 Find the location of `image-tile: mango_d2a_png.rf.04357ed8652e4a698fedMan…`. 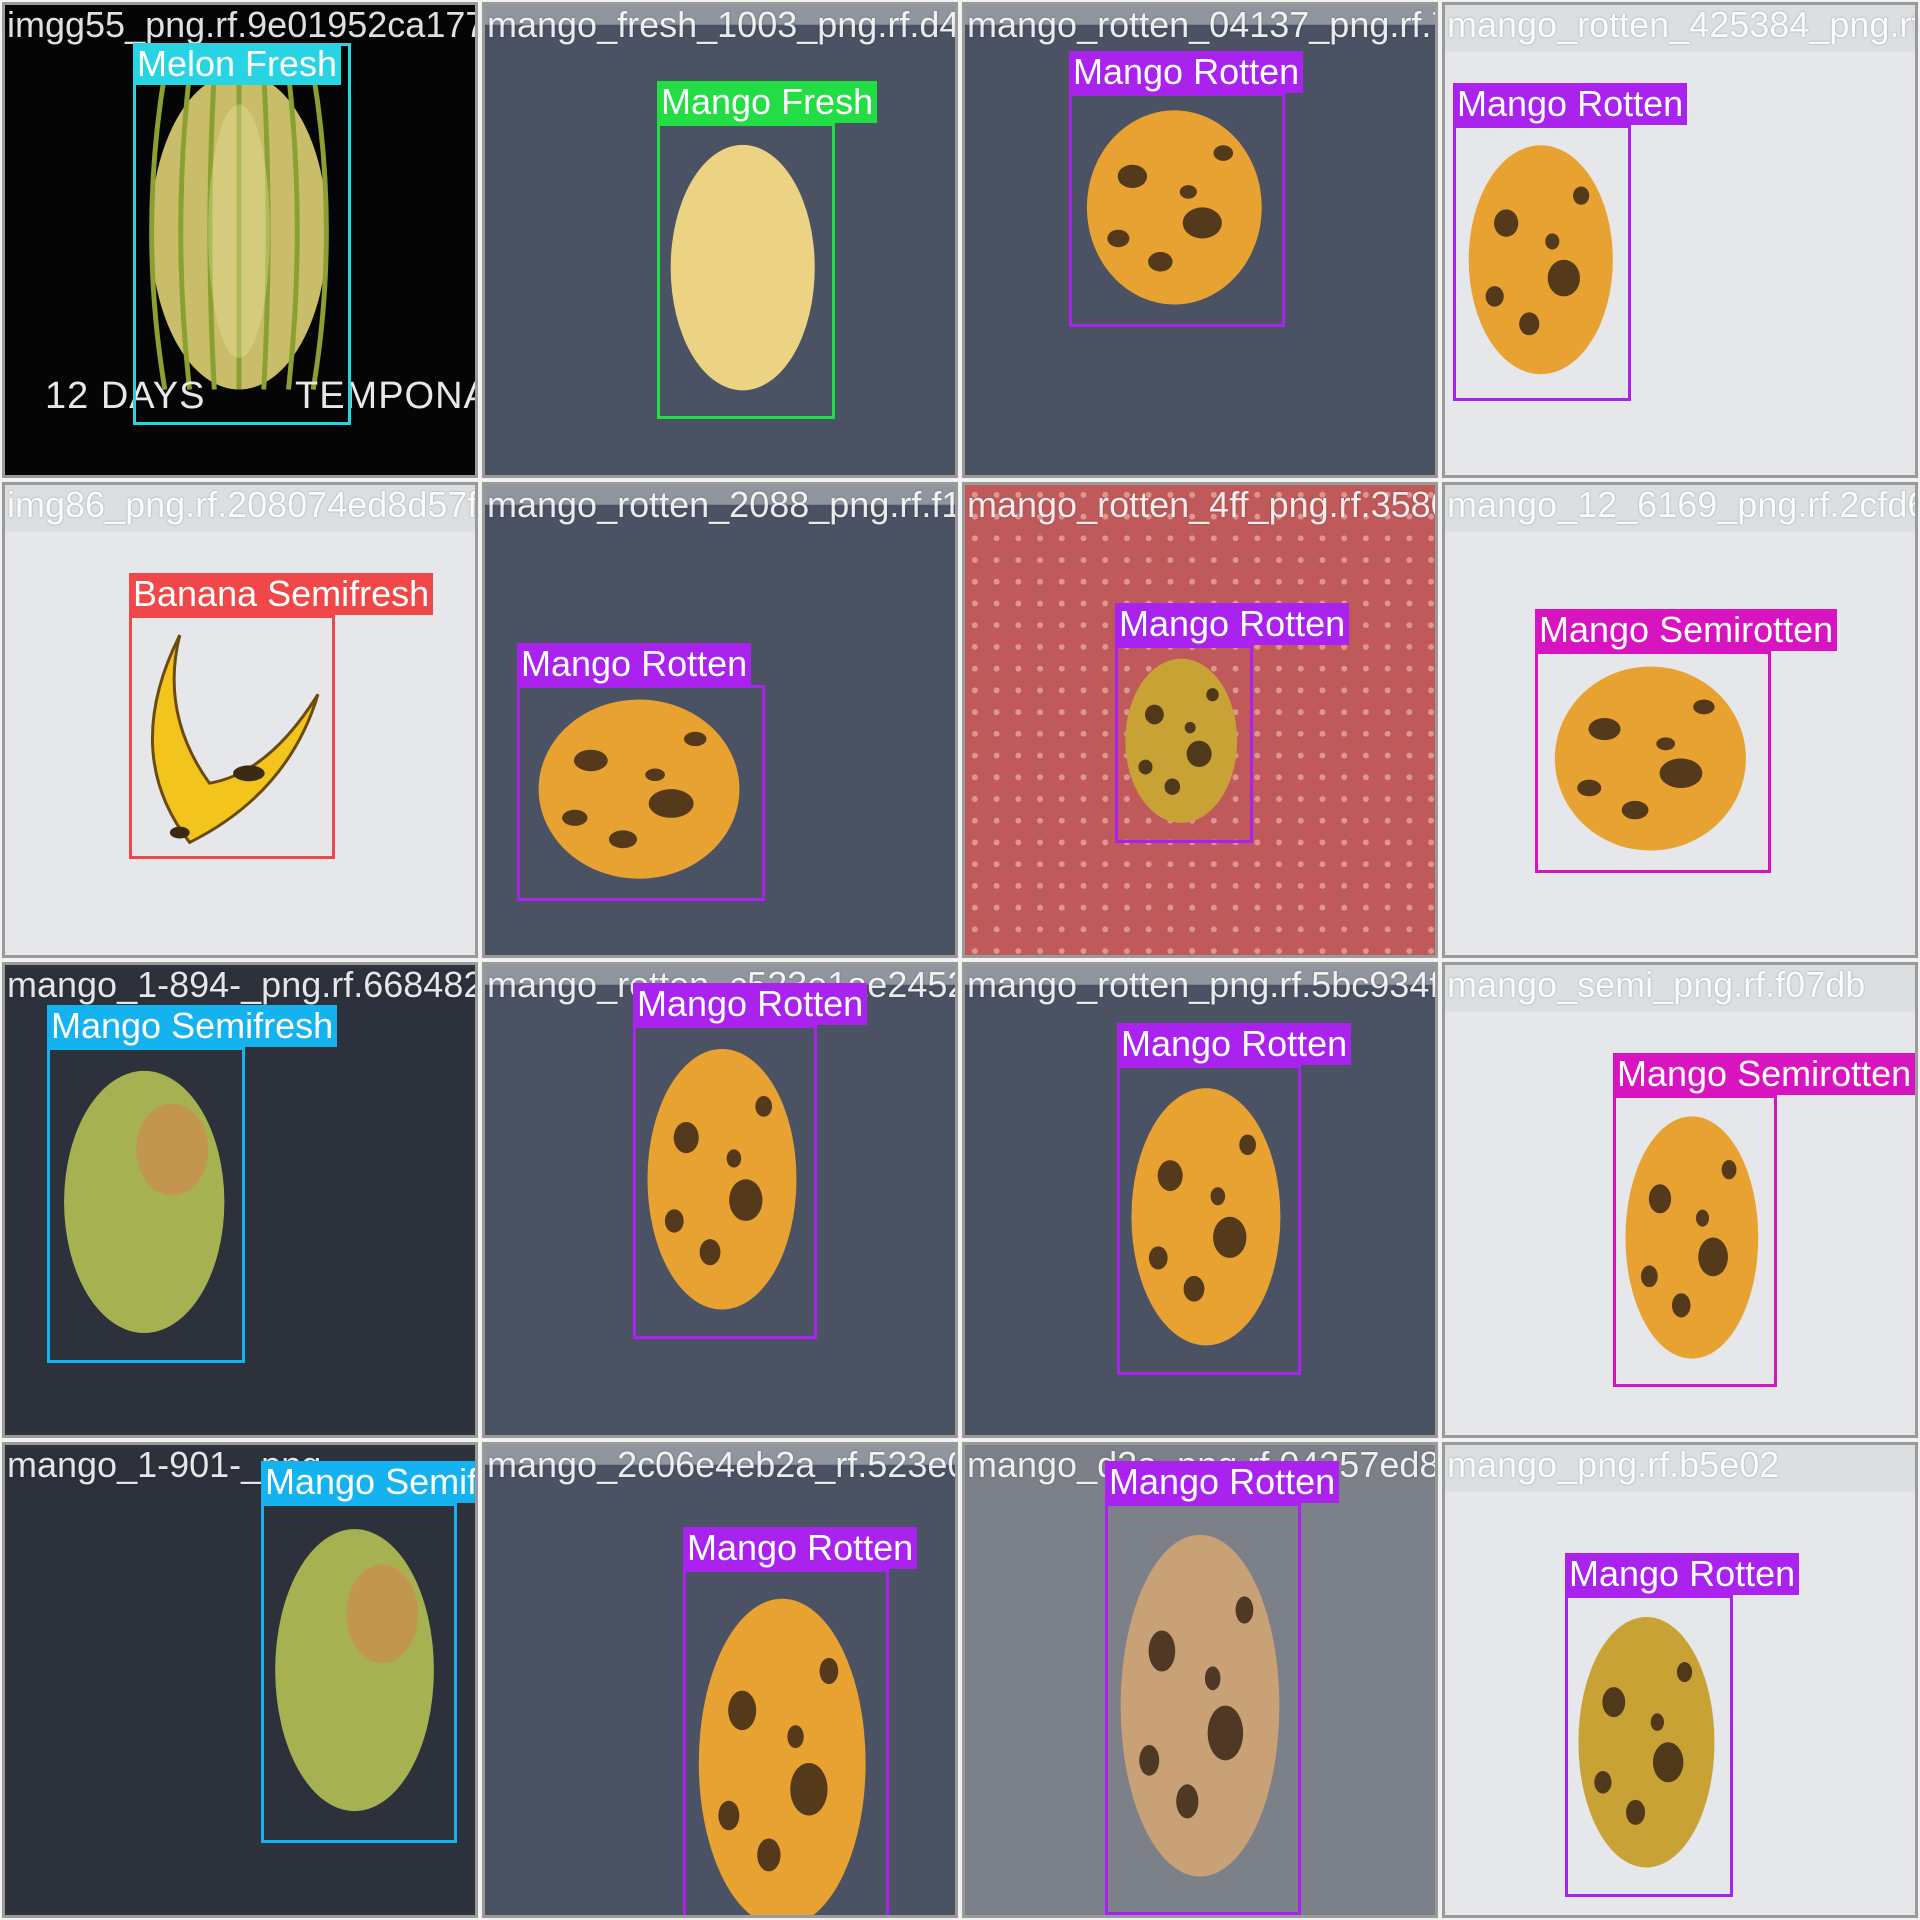

image-tile: mango_d2a_png.rf.04357ed8652e4a698fedMan… is located at coordinates (1200, 1680).